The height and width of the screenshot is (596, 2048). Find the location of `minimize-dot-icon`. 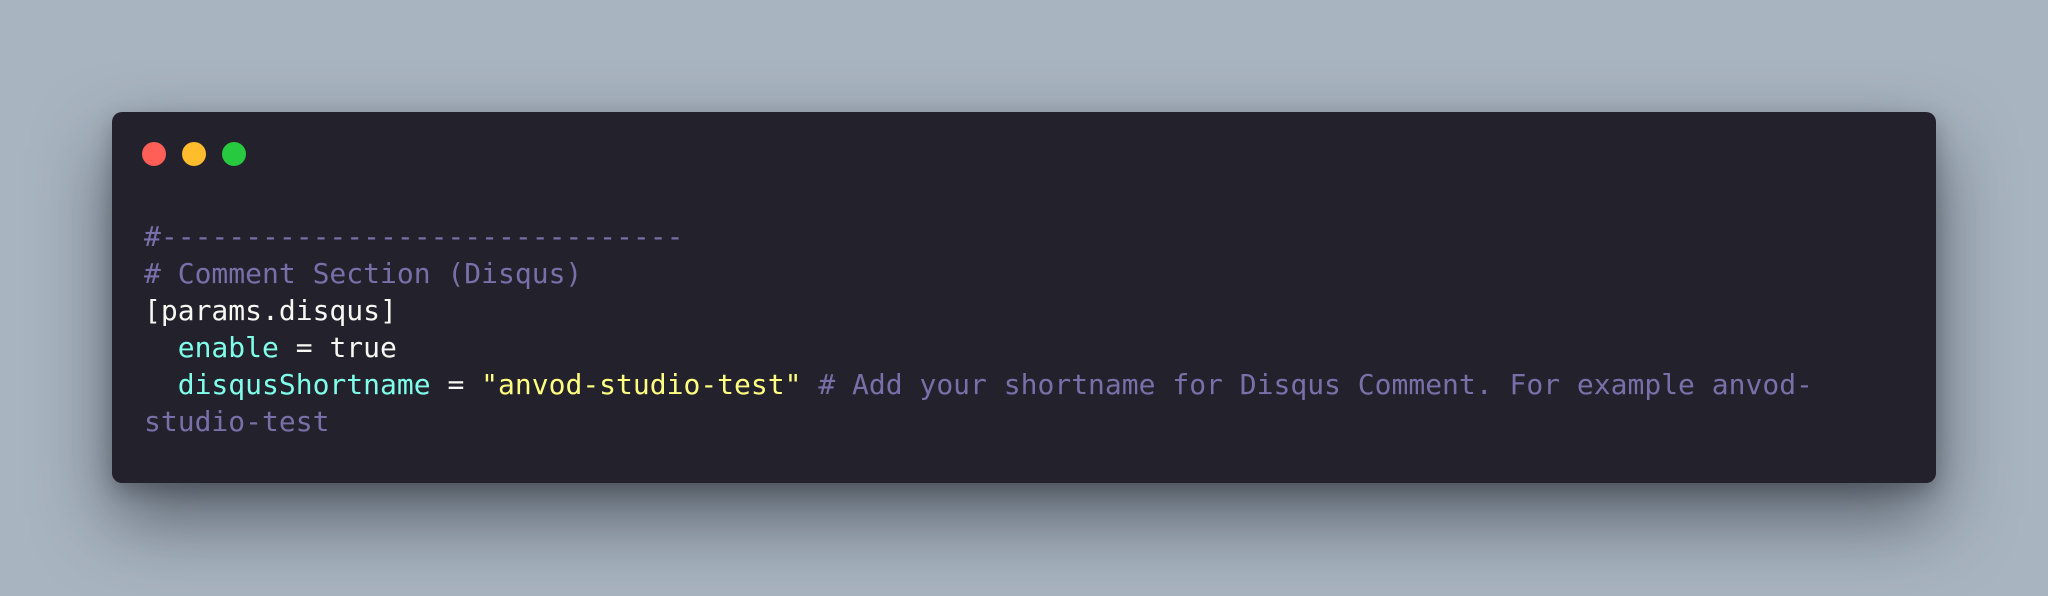

minimize-dot-icon is located at coordinates (194, 154).